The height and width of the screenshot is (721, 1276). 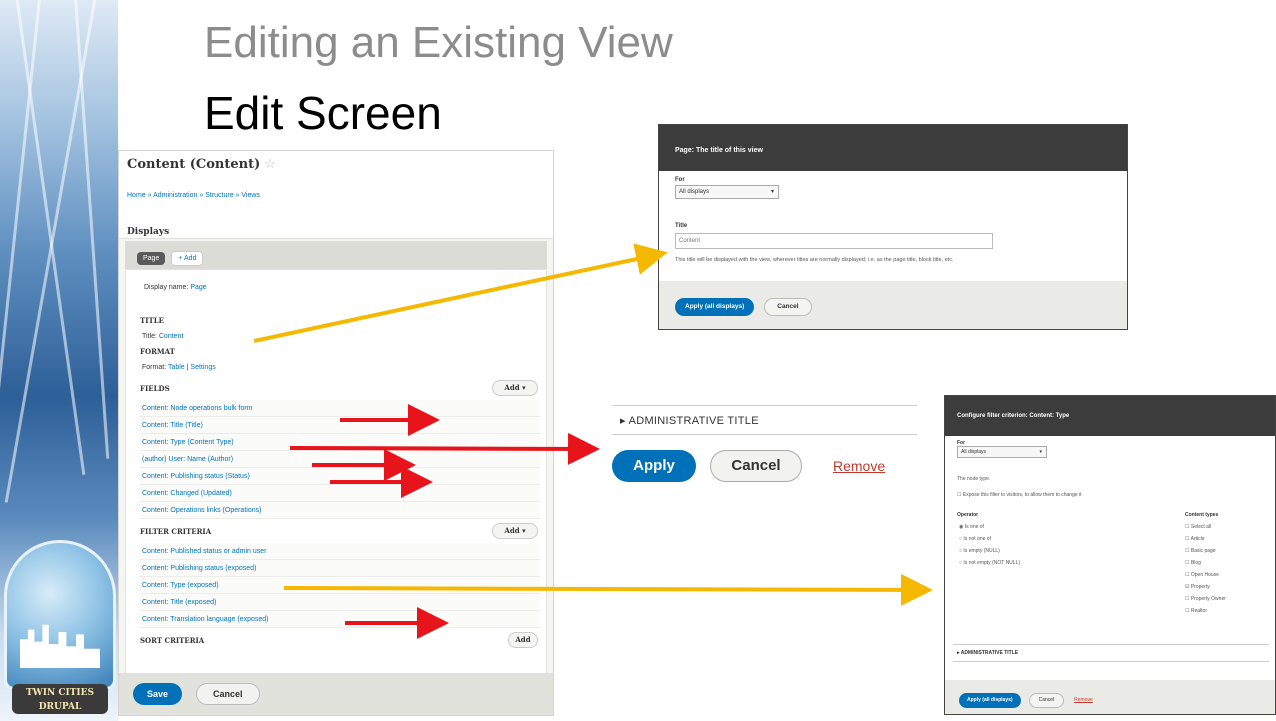 I want to click on yellow-arrow-filter, so click(x=608, y=589).